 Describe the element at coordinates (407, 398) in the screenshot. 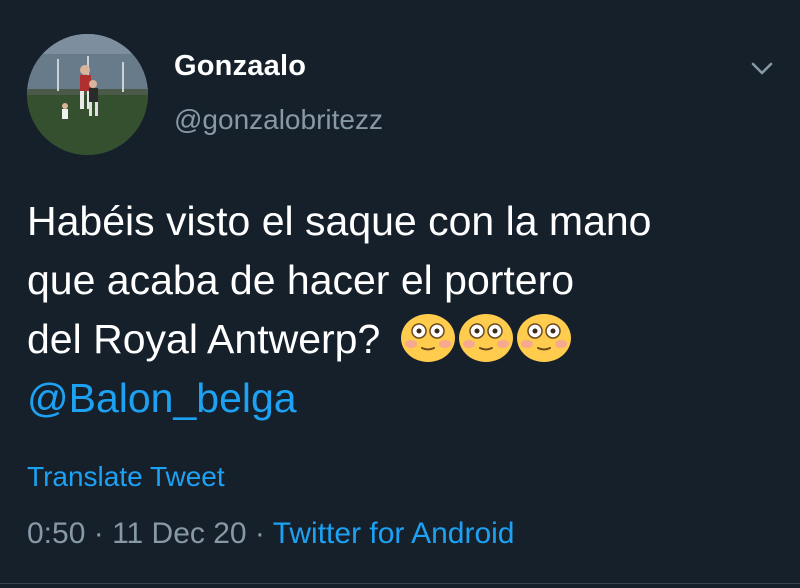

I see `tweet-text-line-4: @Balon_belga` at that location.